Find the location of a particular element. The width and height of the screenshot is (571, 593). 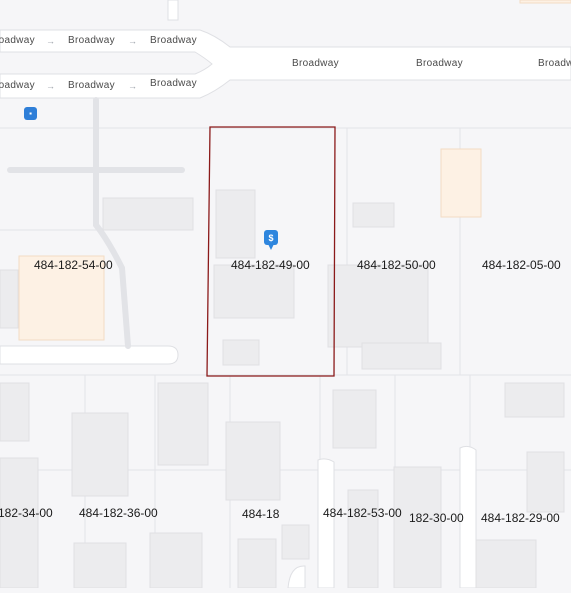

parcel-label: 484-182-53-00 is located at coordinates (362, 513).